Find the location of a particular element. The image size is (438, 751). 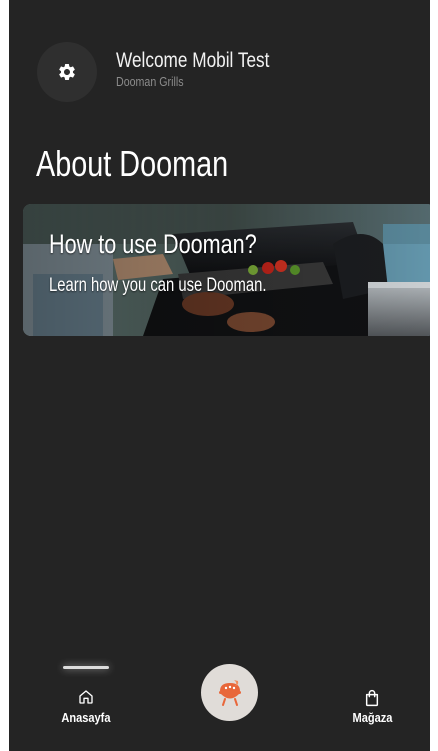

nav-store: Mağaza is located at coordinates (372, 693).